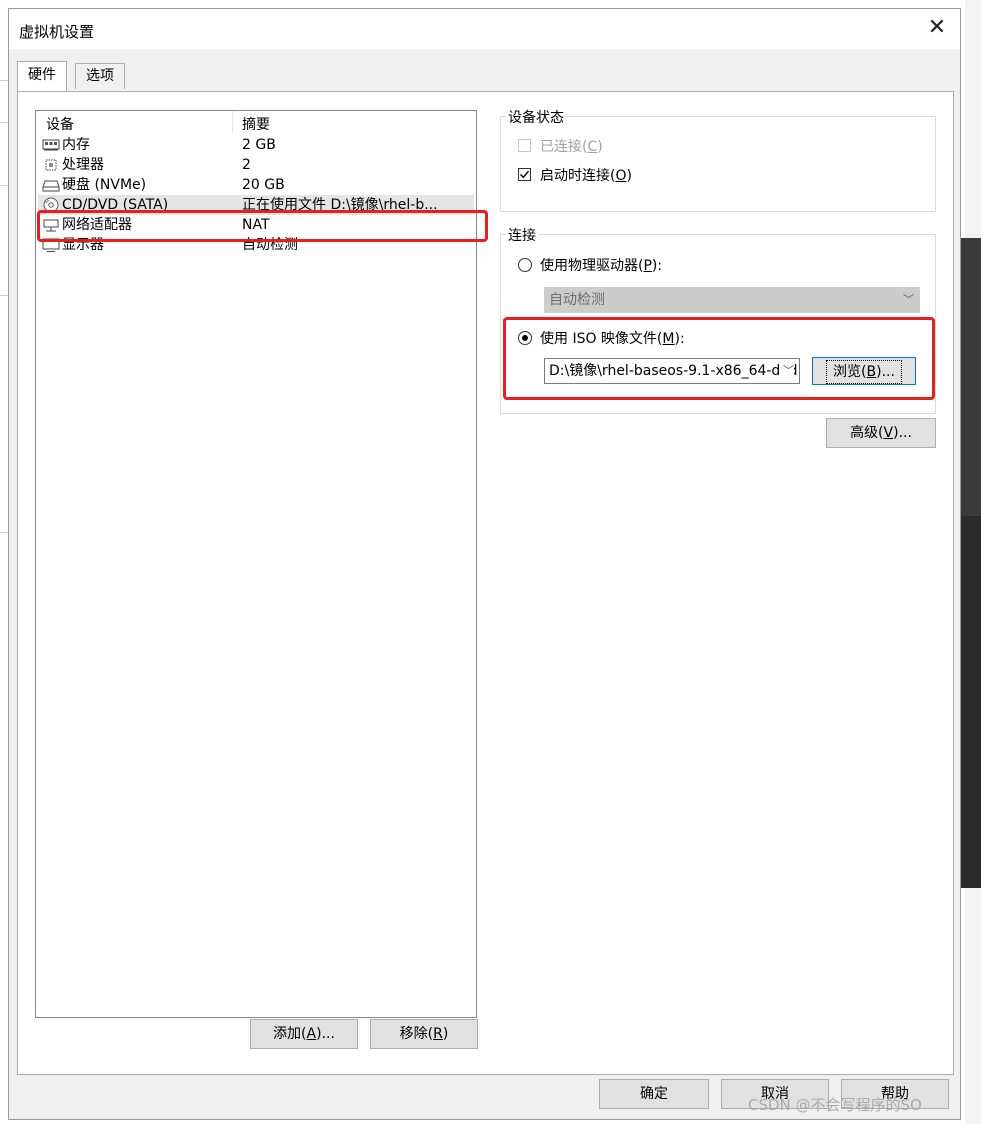  What do you see at coordinates (246, 165) in the screenshot?
I see `device-summary: 2` at bounding box center [246, 165].